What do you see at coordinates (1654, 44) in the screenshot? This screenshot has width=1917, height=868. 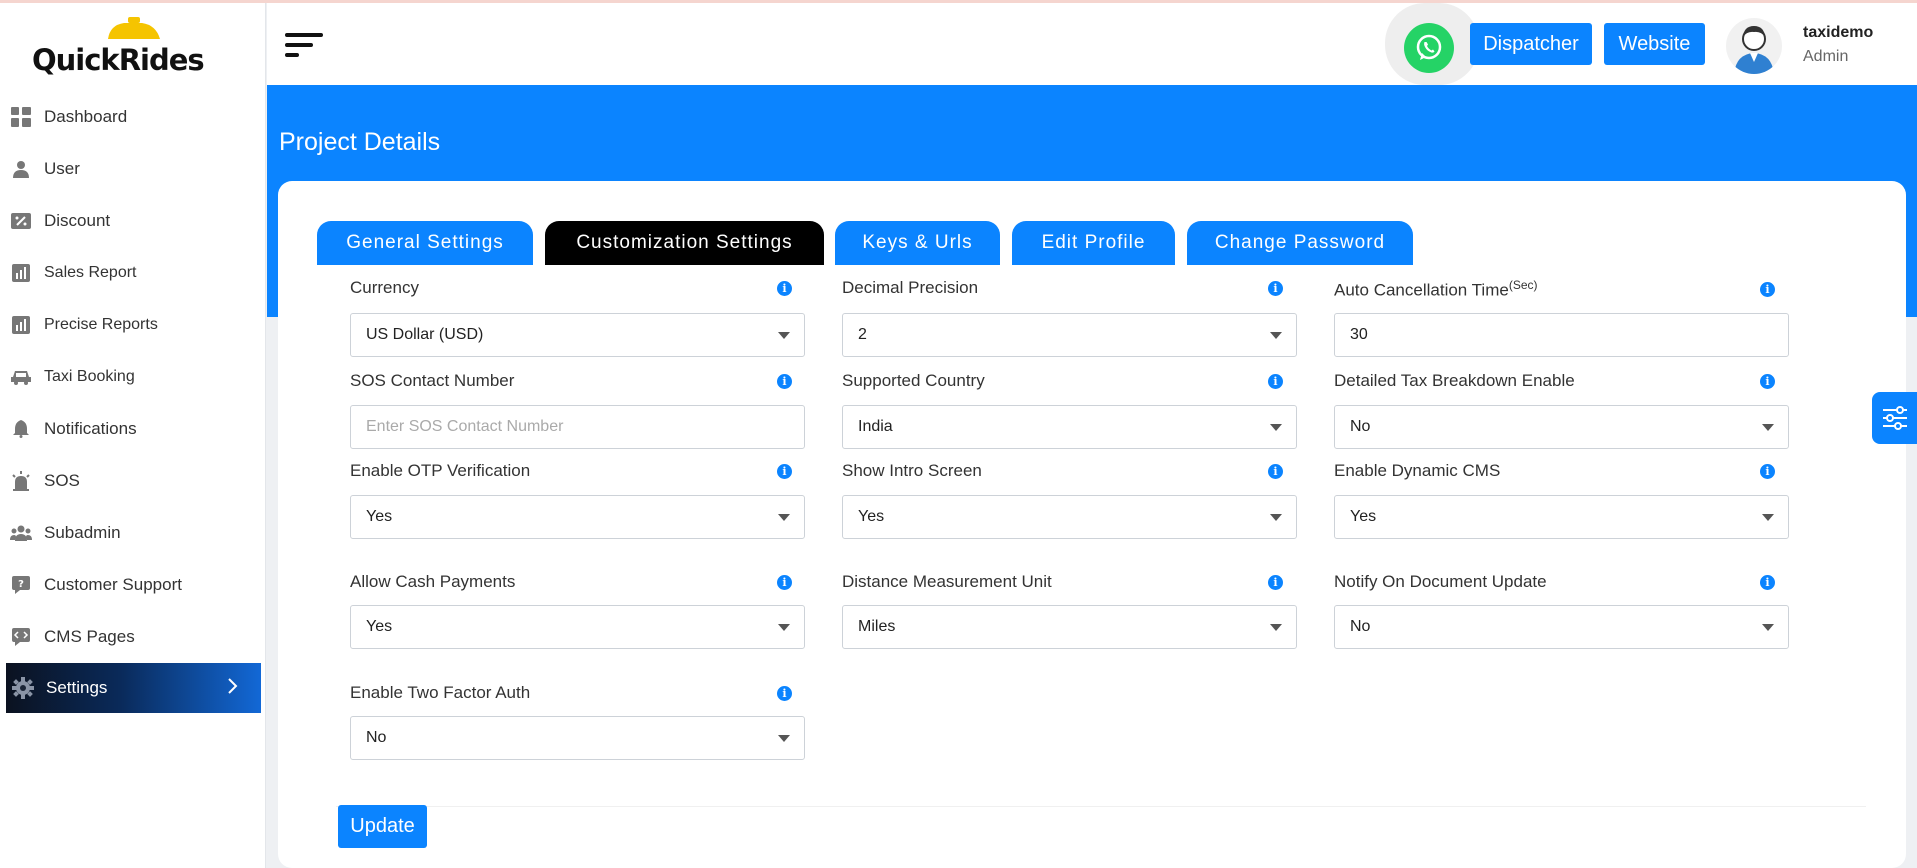 I see `website-button: Website` at bounding box center [1654, 44].